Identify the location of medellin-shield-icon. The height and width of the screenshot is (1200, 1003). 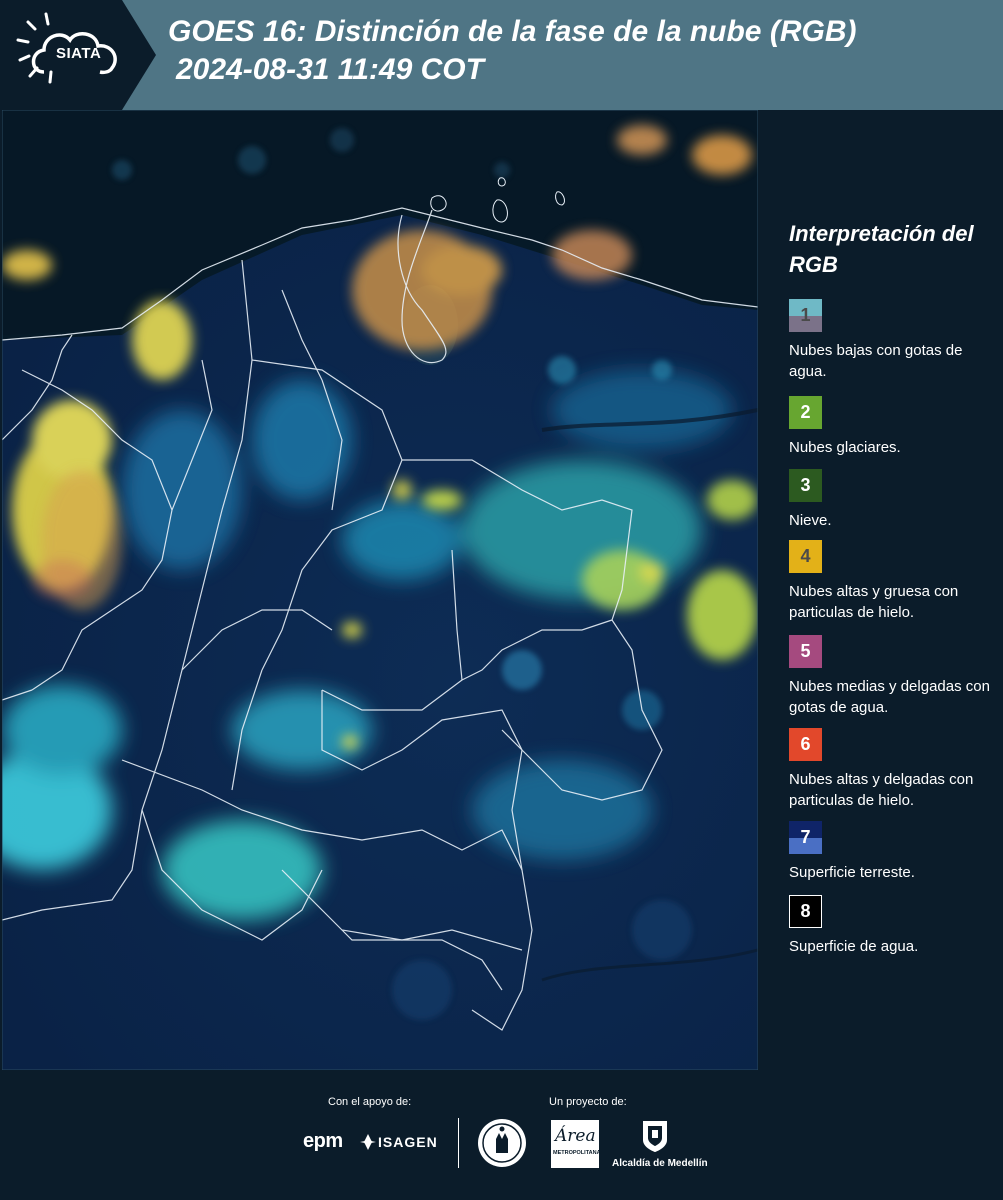
(655, 1136).